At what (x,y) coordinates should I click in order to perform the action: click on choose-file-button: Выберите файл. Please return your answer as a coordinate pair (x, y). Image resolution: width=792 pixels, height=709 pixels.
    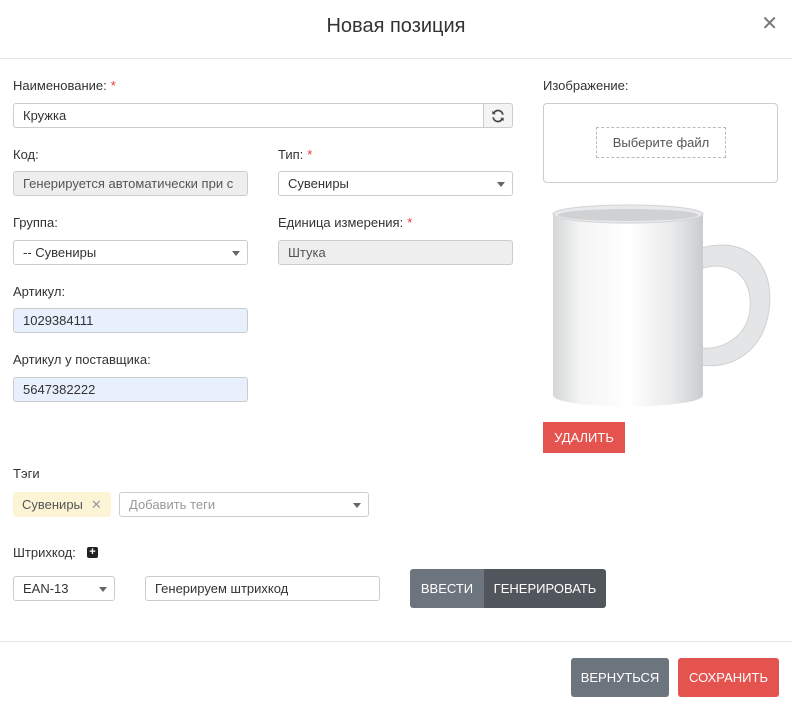
    Looking at the image, I should click on (661, 142).